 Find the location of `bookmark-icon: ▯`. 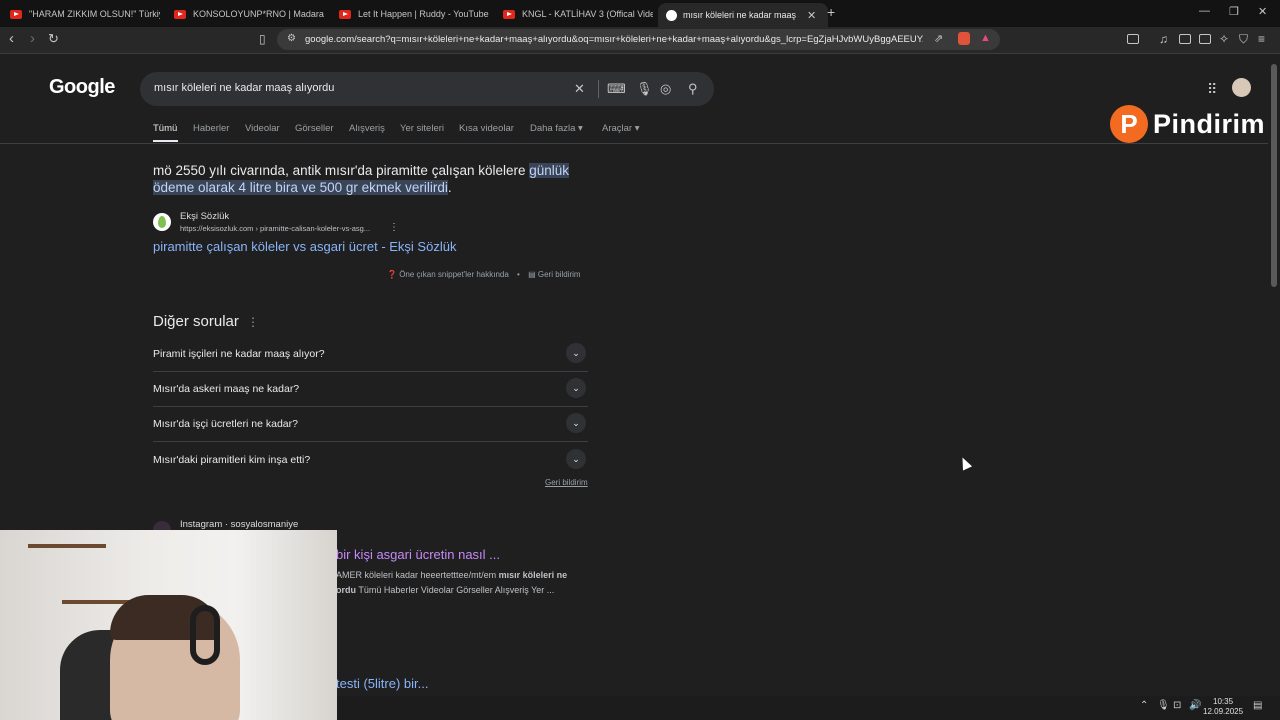

bookmark-icon: ▯ is located at coordinates (262, 39).